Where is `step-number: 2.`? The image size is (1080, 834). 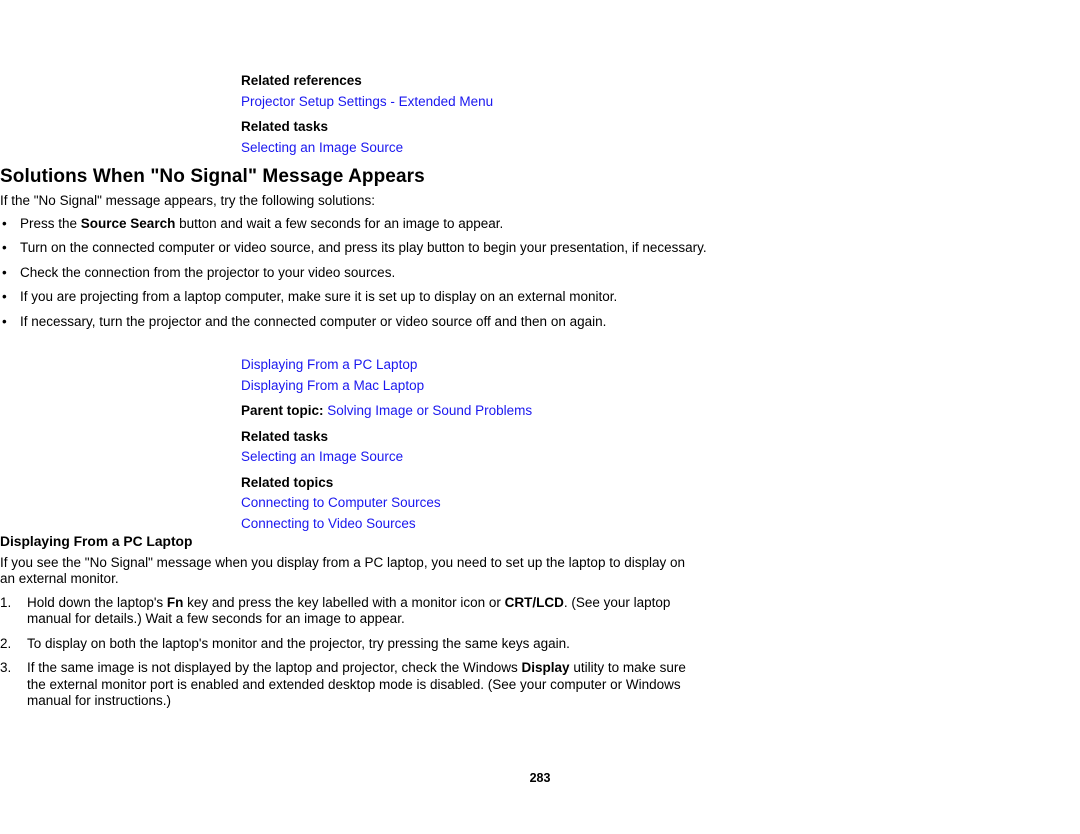
step-number: 2. is located at coordinates (6, 643).